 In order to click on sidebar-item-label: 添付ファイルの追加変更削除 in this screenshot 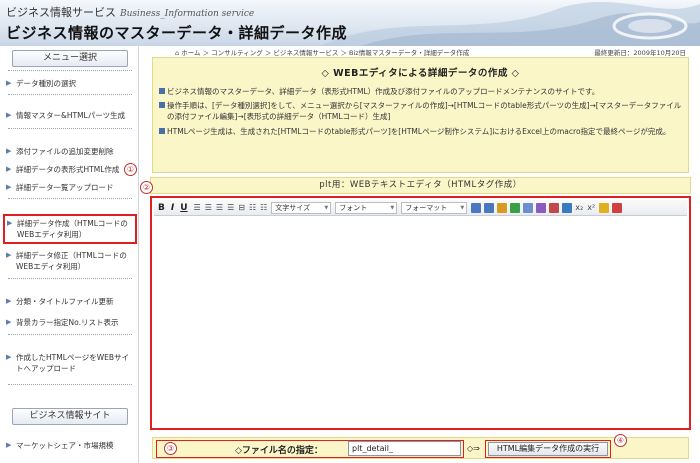, I will do `click(65, 151)`.